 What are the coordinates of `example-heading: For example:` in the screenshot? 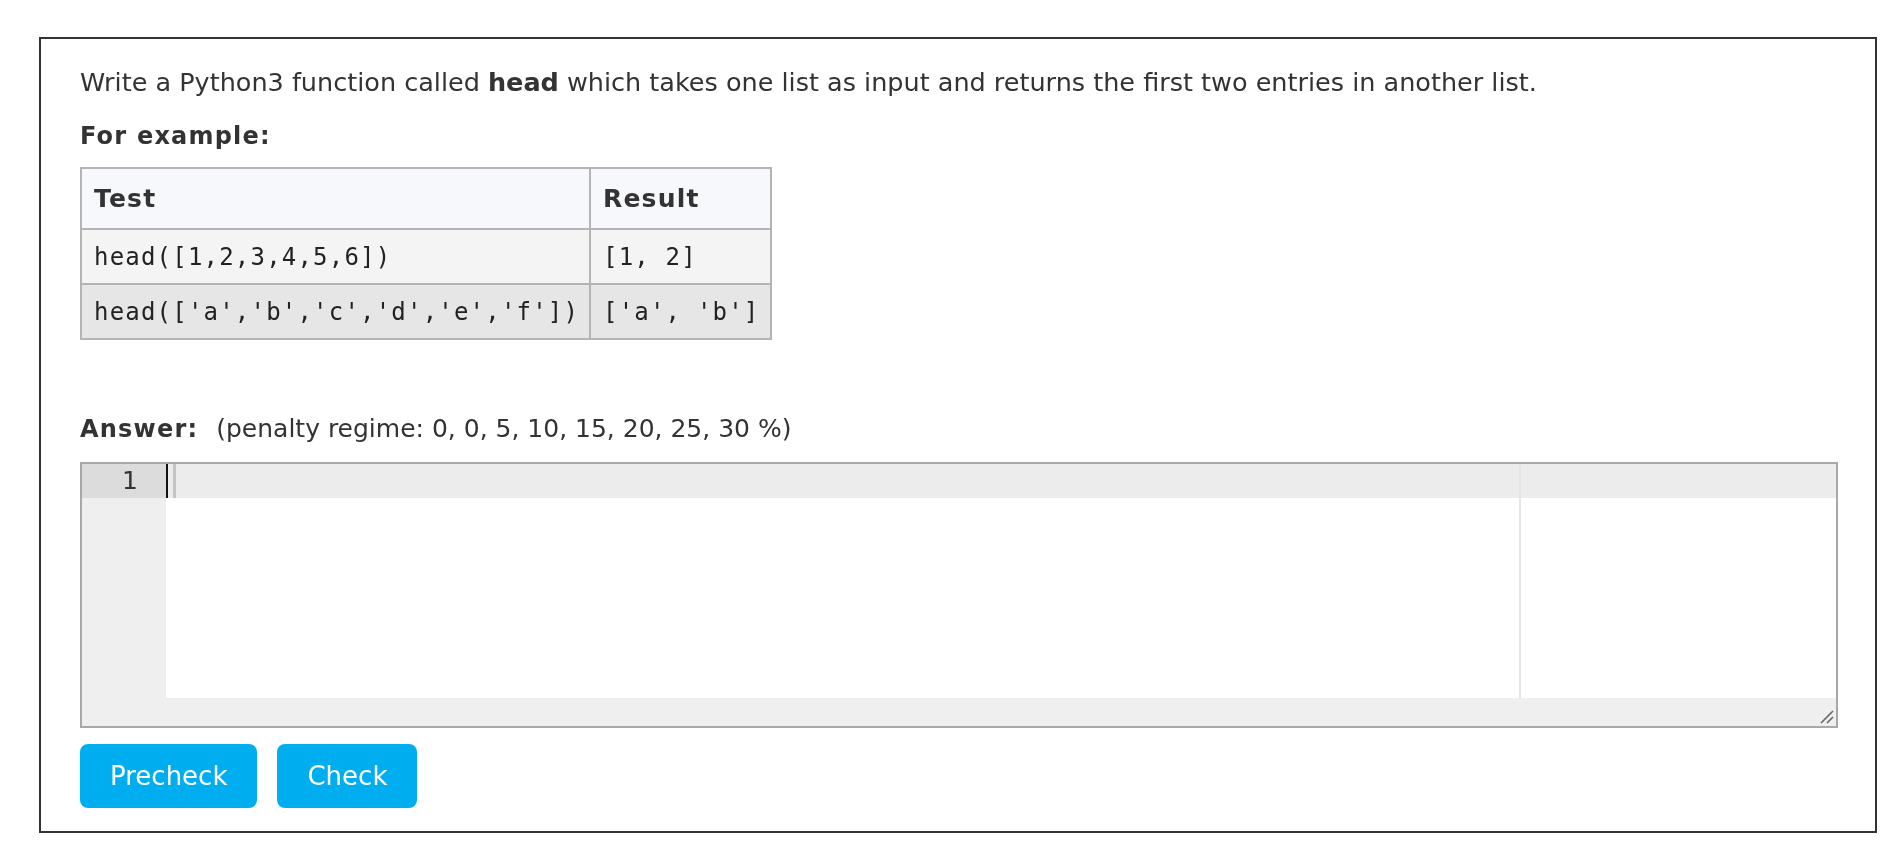 It's located at (175, 136).